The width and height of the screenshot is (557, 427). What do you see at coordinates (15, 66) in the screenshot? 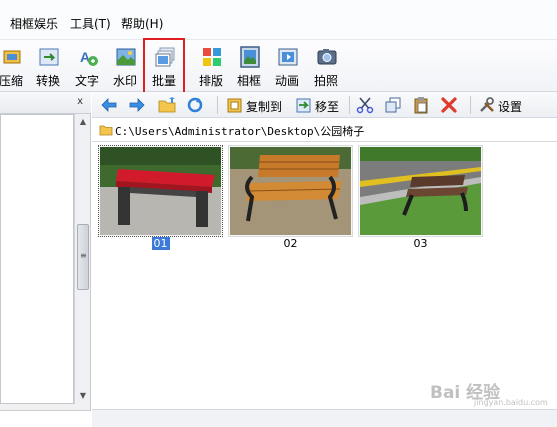
I see `compress-button: 压缩` at bounding box center [15, 66].